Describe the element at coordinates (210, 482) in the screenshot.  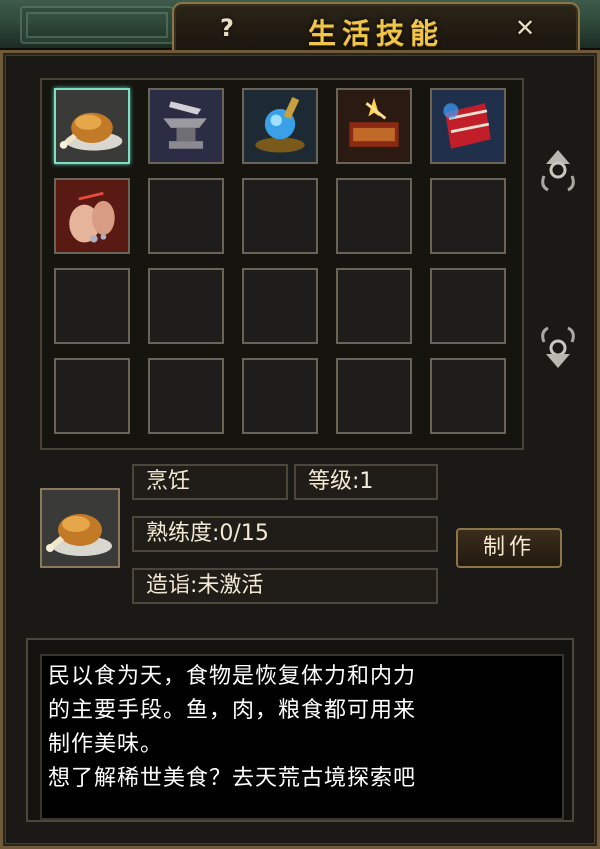
I see `skill-name-field: 烹饪` at that location.